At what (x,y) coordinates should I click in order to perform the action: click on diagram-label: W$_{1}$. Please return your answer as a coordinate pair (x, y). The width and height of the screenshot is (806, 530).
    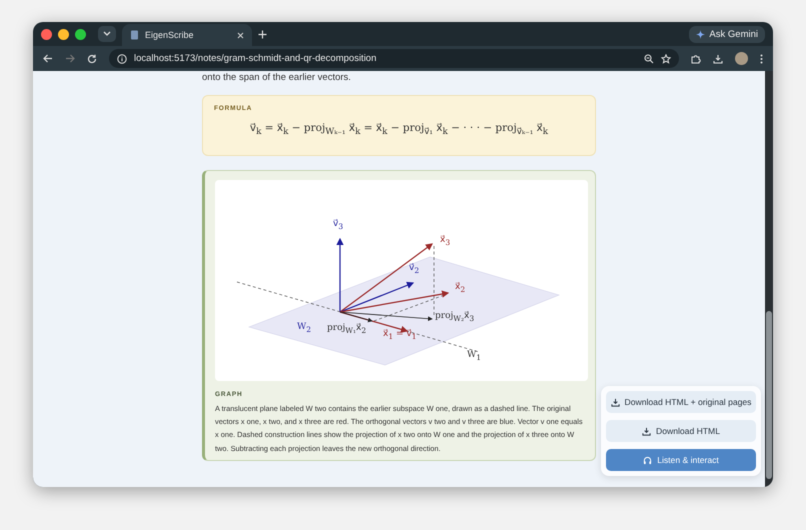
    Looking at the image, I should click on (474, 356).